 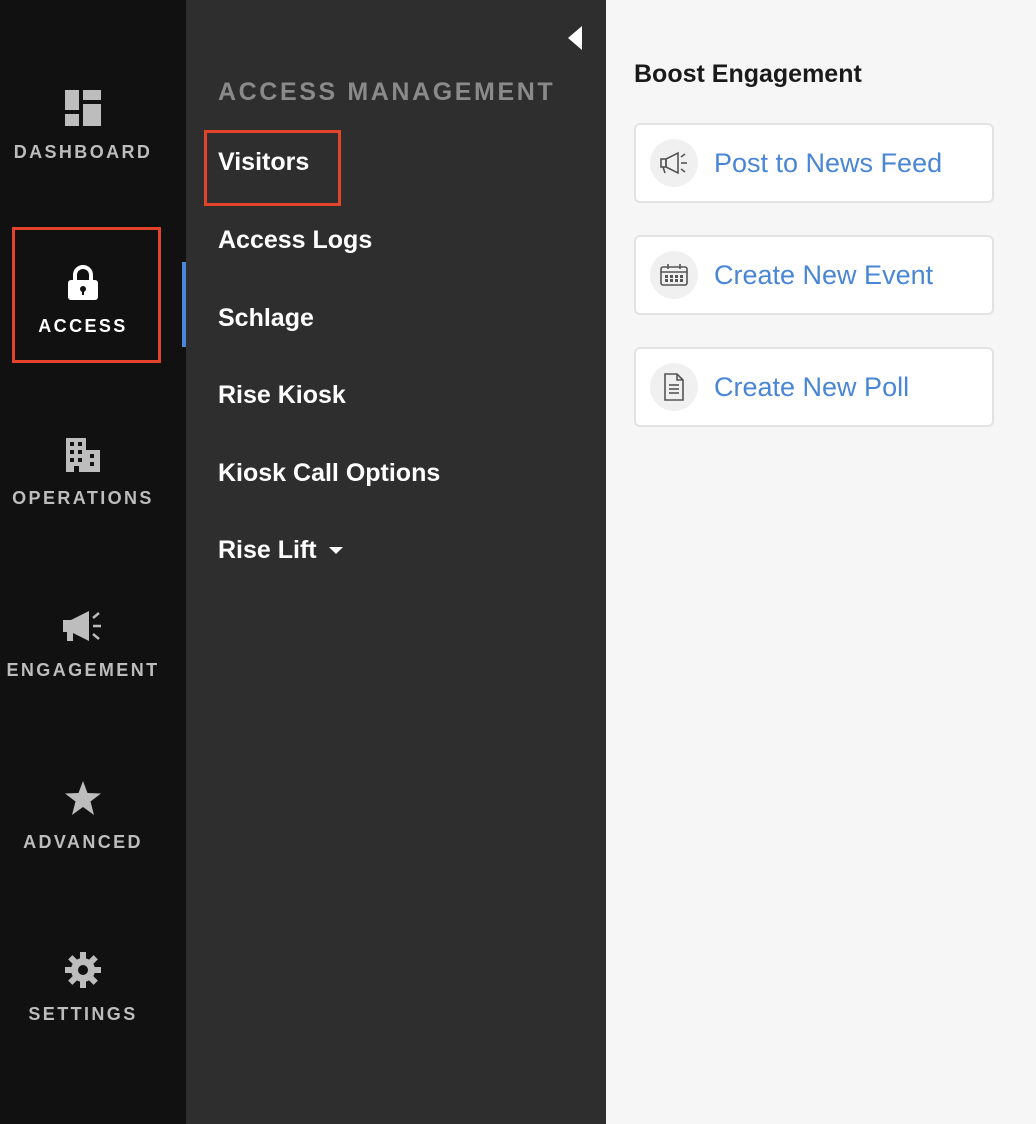 I want to click on create-new-poll-button: Create New Poll, so click(x=814, y=387).